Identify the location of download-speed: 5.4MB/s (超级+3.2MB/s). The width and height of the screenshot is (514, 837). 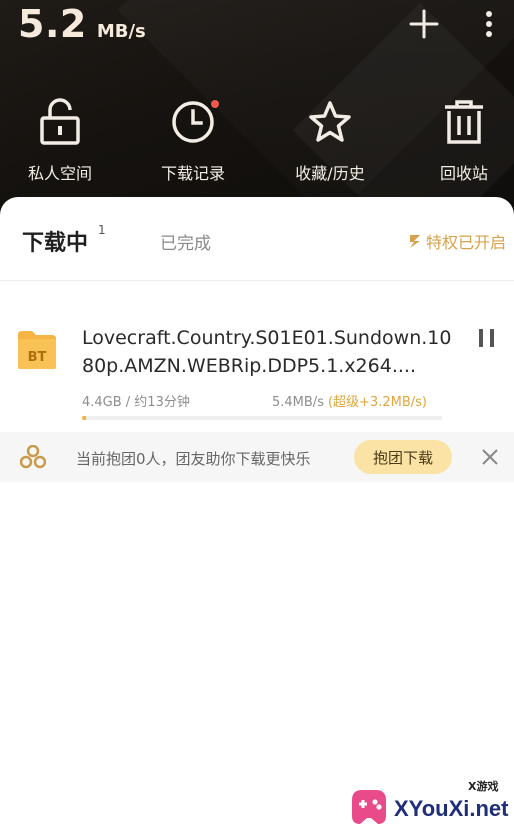
(349, 400).